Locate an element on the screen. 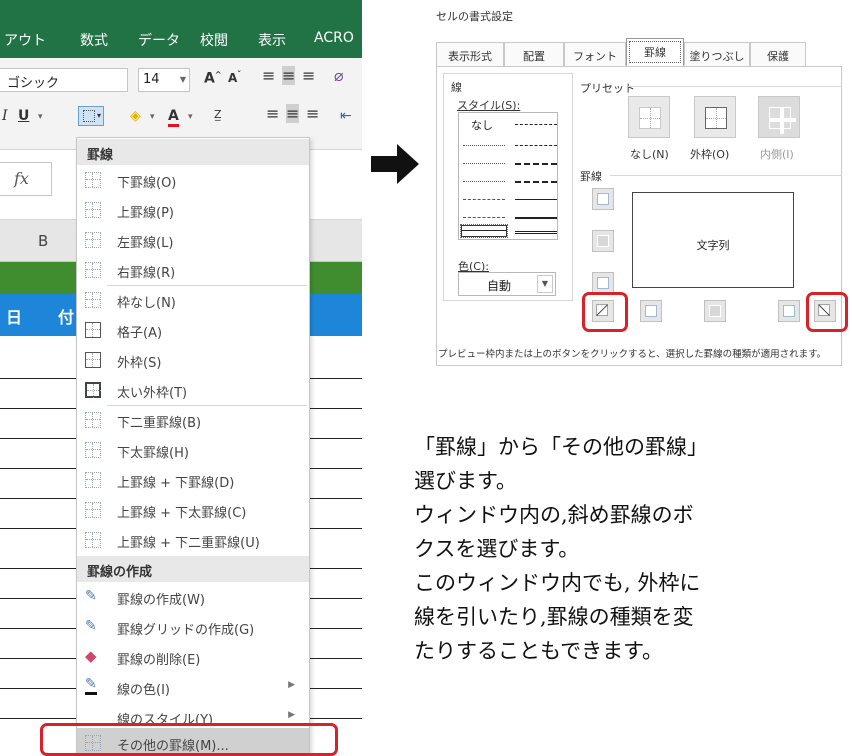 This screenshot has width=852, height=756. border-right-icon is located at coordinates (789, 311).